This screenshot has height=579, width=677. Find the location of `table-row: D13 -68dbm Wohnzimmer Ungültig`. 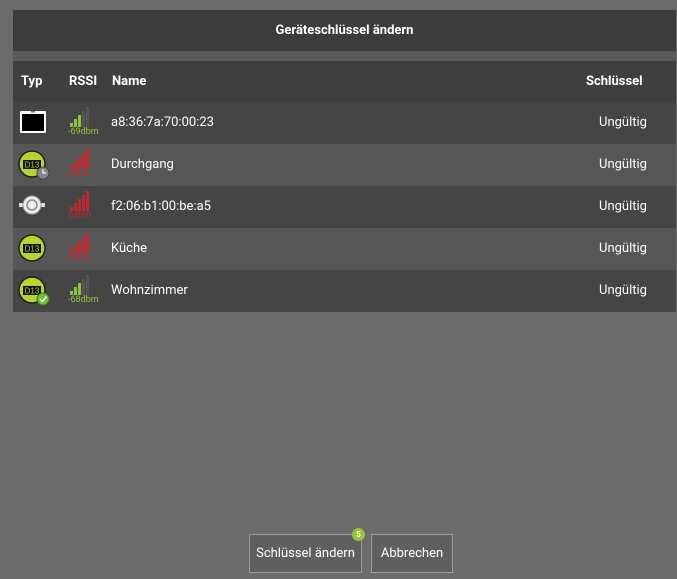

table-row: D13 -68dbm Wohnzimmer Ungültig is located at coordinates (344, 291).